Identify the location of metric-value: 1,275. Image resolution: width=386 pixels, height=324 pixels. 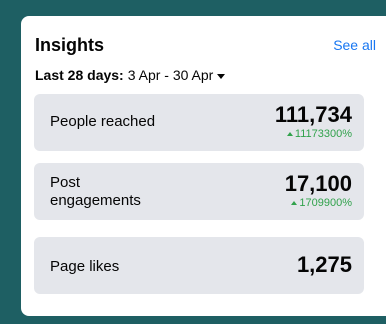
(324, 264).